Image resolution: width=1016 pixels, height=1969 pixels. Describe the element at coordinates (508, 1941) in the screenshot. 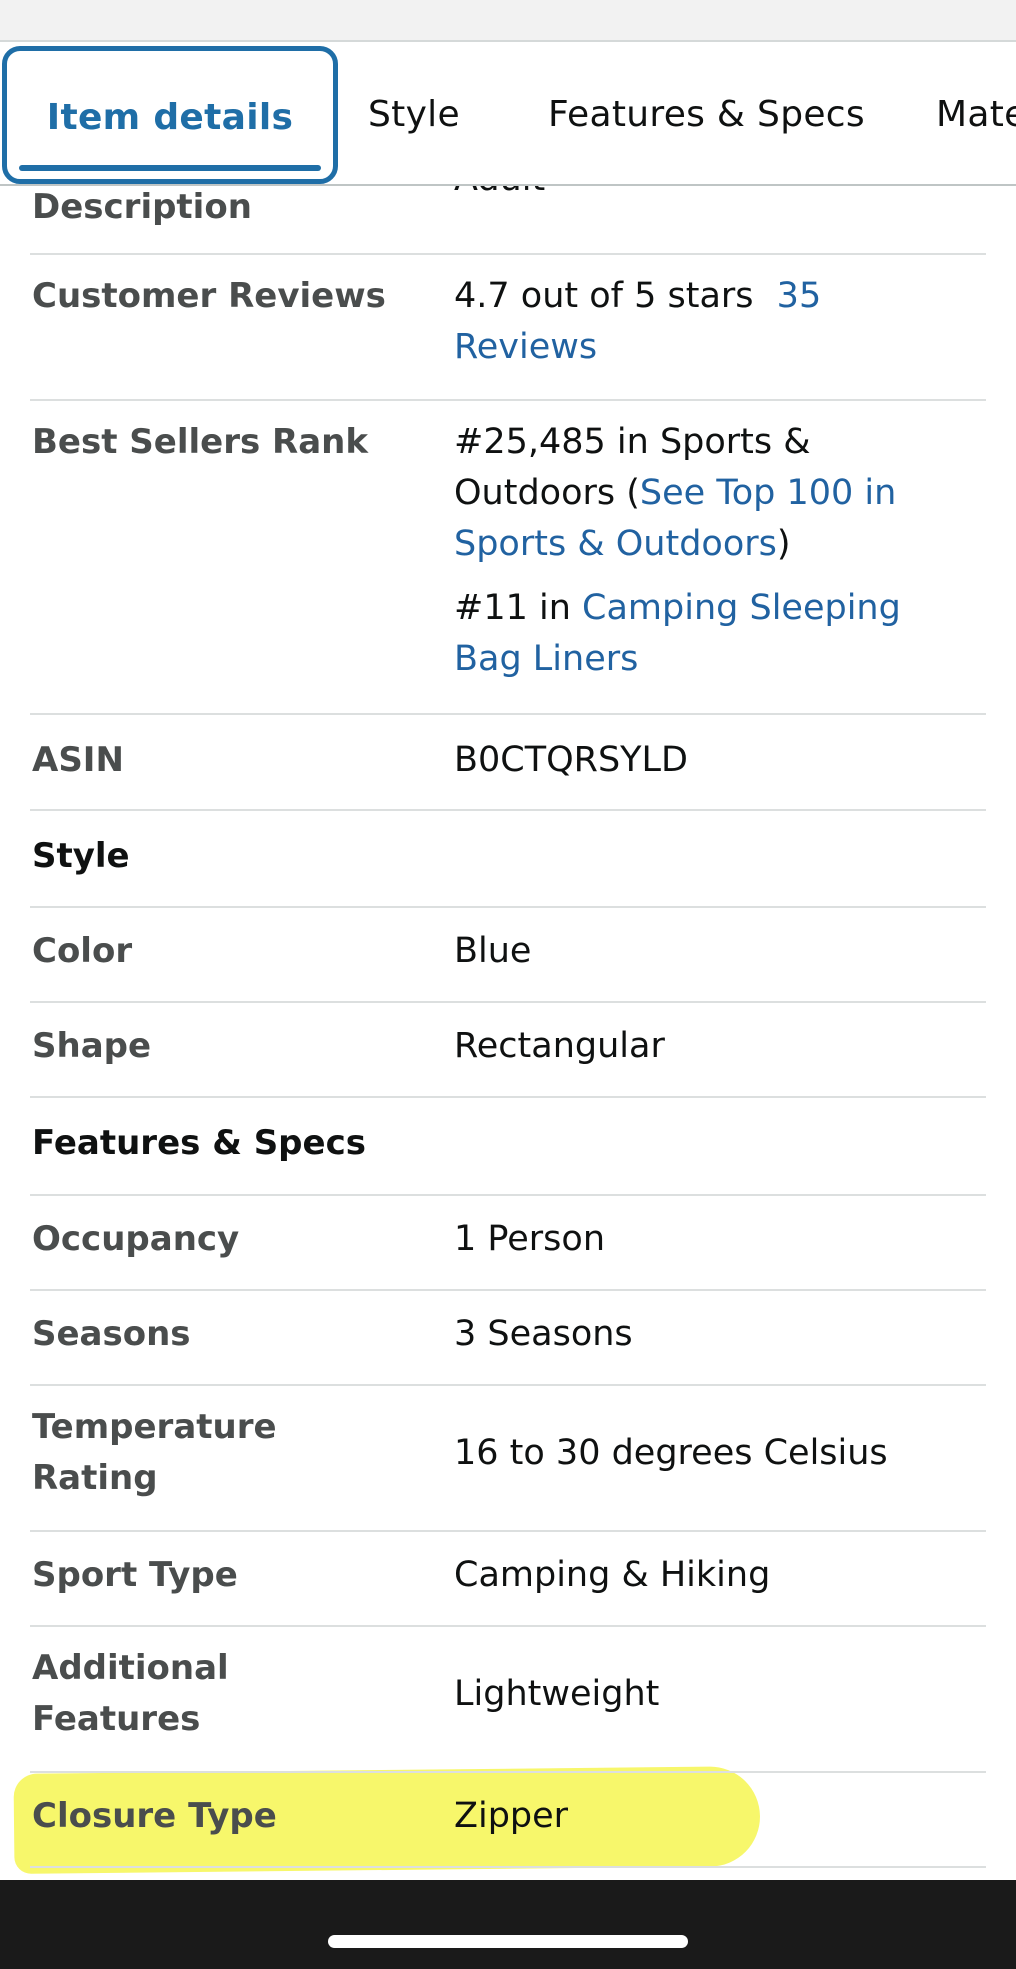

I see `home-indicator` at that location.